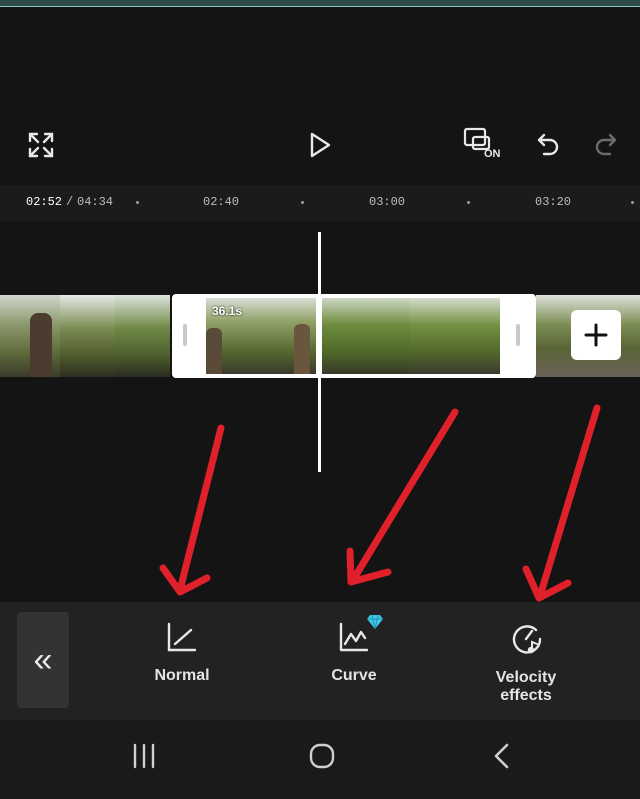 The image size is (640, 799). What do you see at coordinates (354, 675) in the screenshot?
I see `speed-curve-label: Curve` at bounding box center [354, 675].